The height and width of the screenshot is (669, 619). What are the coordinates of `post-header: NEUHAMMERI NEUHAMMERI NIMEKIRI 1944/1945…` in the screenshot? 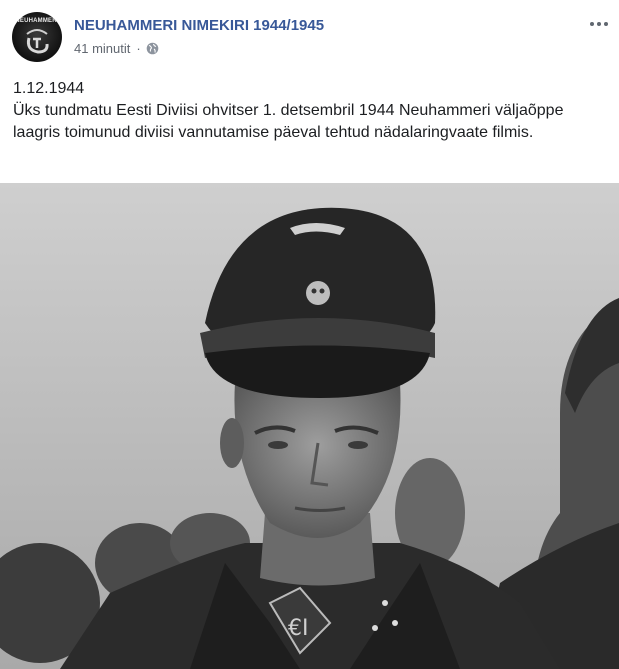 It's located at (309, 35).